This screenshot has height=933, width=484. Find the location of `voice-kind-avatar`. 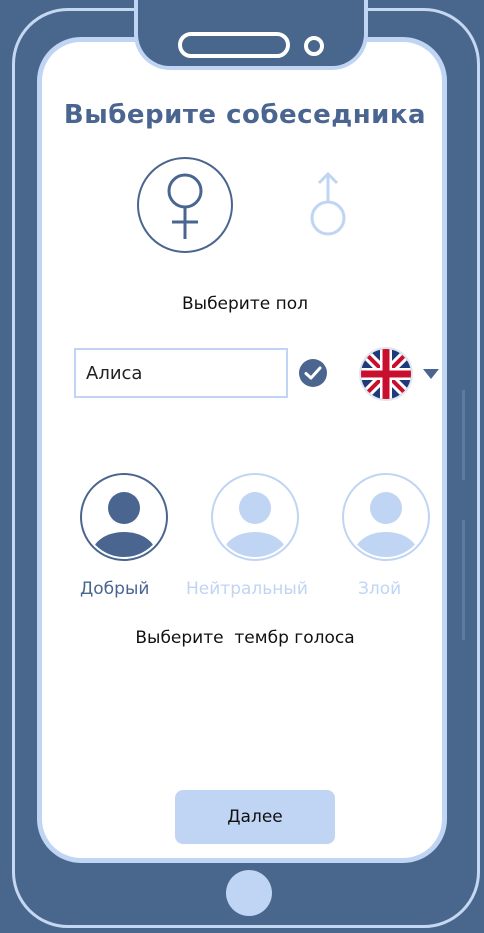

voice-kind-avatar is located at coordinates (124, 517).